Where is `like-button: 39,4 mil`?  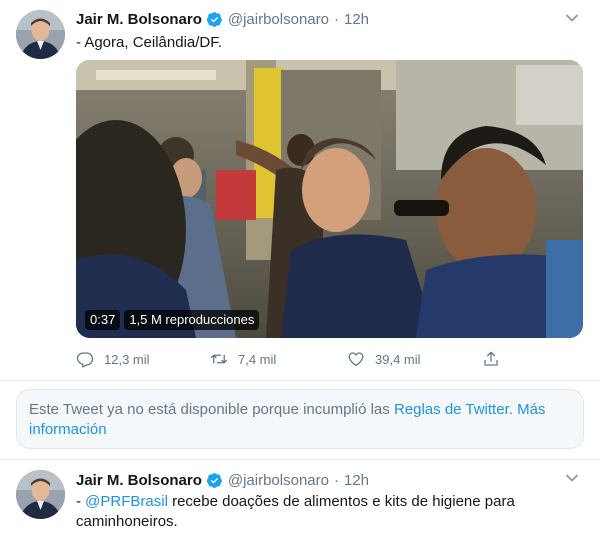
like-button: 39,4 mil is located at coordinates (384, 359).